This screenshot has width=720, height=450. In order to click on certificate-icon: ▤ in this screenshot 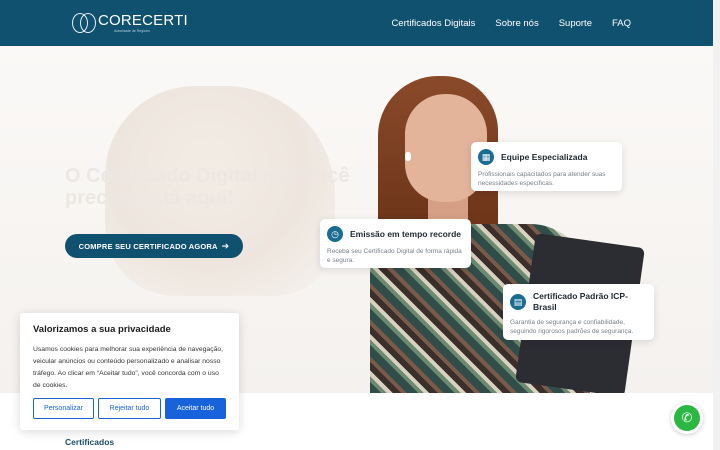, I will do `click(518, 302)`.